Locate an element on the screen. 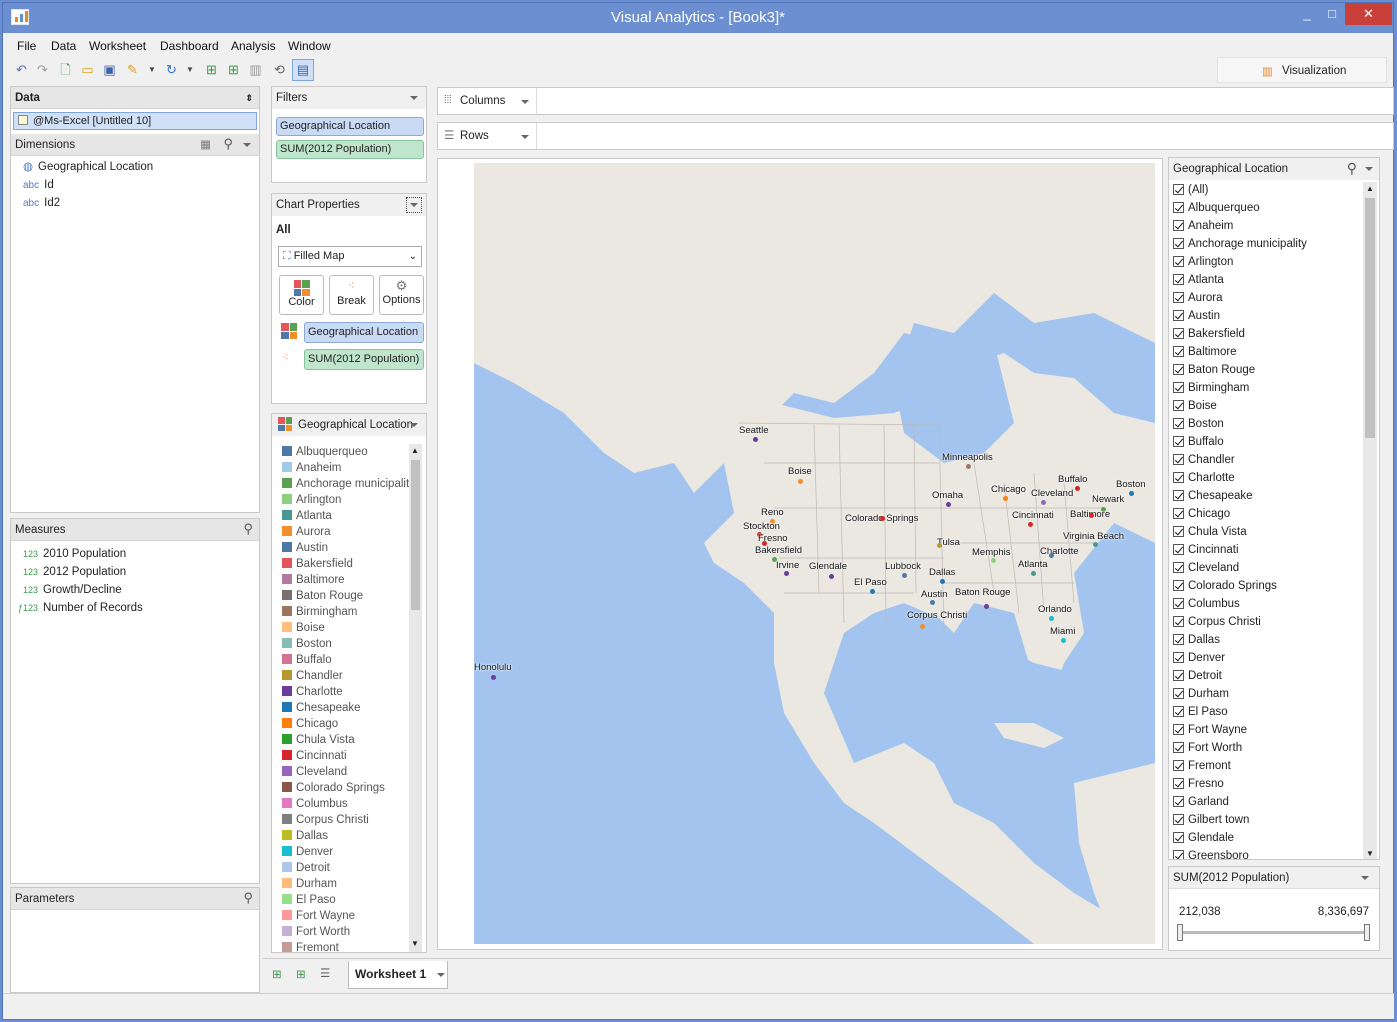  menu-analysis: Analysis is located at coordinates (253, 46).